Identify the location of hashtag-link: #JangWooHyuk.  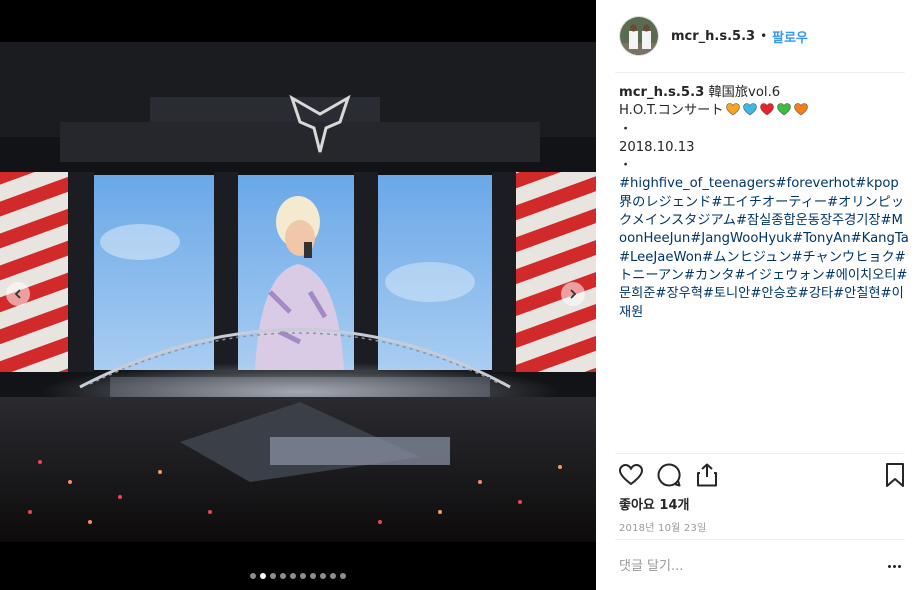
(741, 238).